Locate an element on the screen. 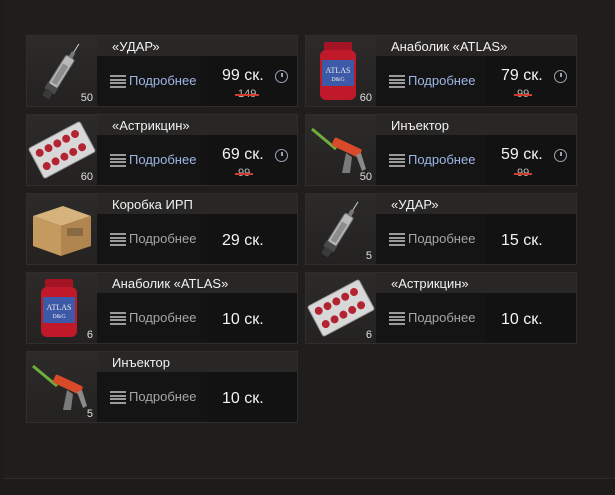  price-box: 69 ск. 99 is located at coordinates (252, 160).